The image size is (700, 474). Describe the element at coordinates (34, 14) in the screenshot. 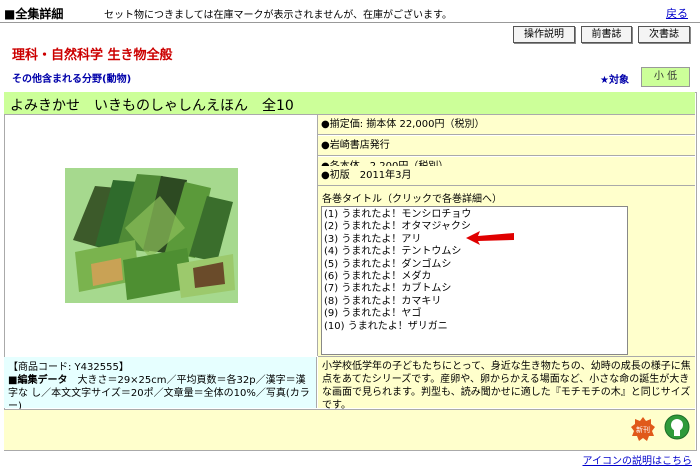

I see `page-title: ■全集詳細` at that location.